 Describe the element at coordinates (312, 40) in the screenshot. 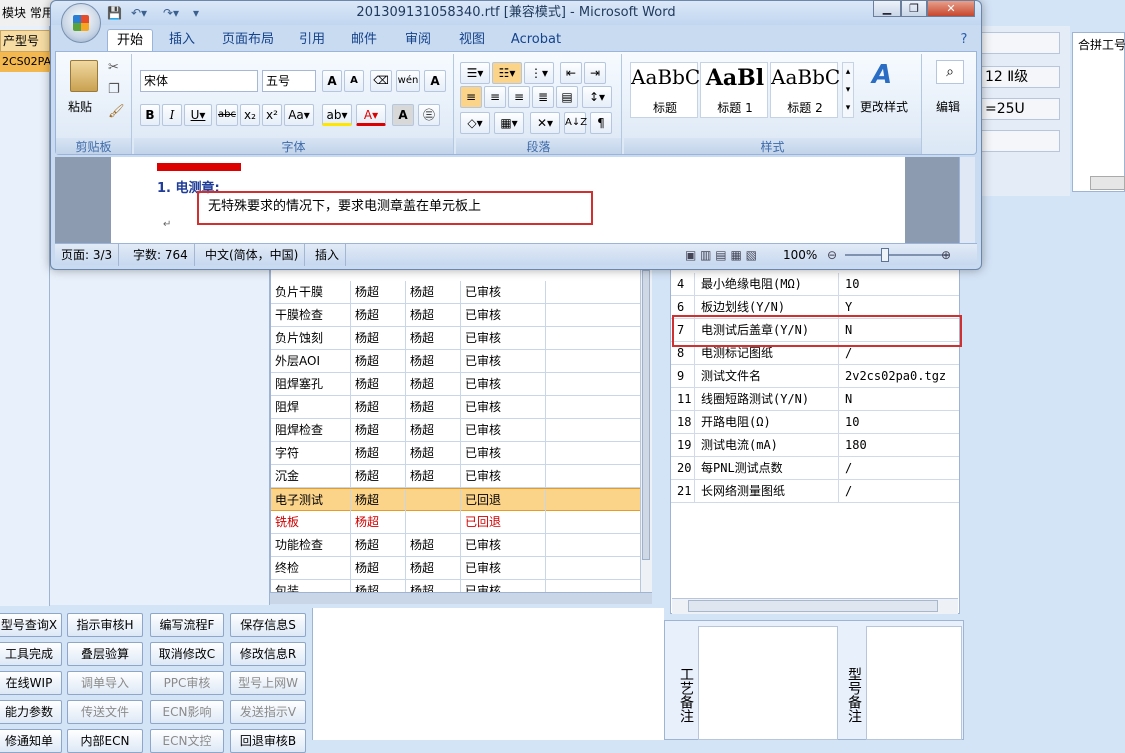

I see `tab-references: 引用` at that location.